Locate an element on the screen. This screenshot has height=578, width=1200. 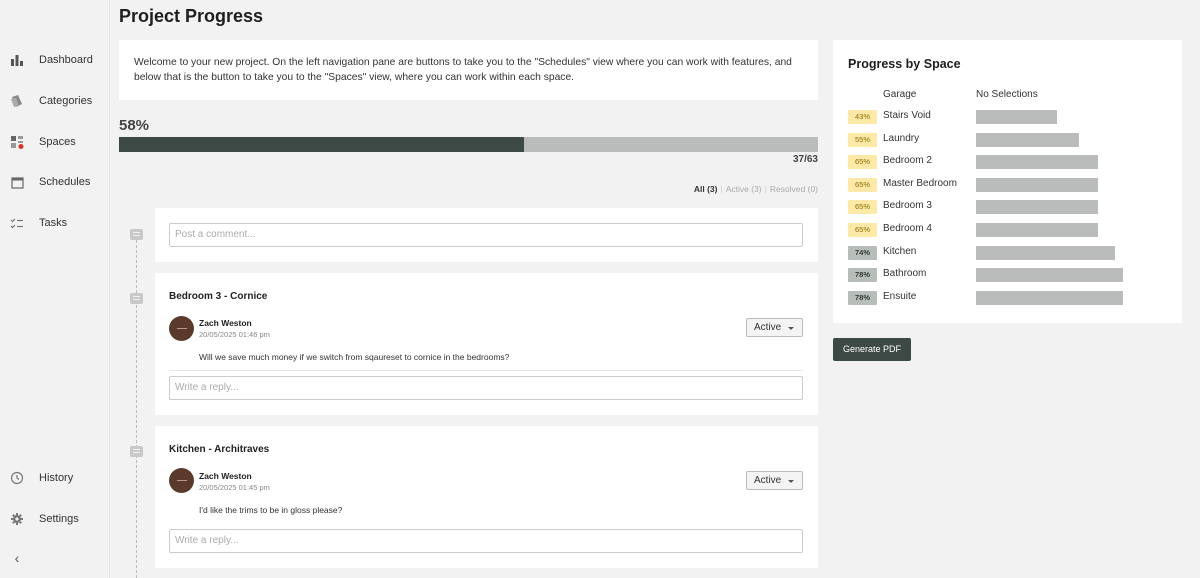
sidebar-item-dashboard: Dashboard is located at coordinates (55, 60).